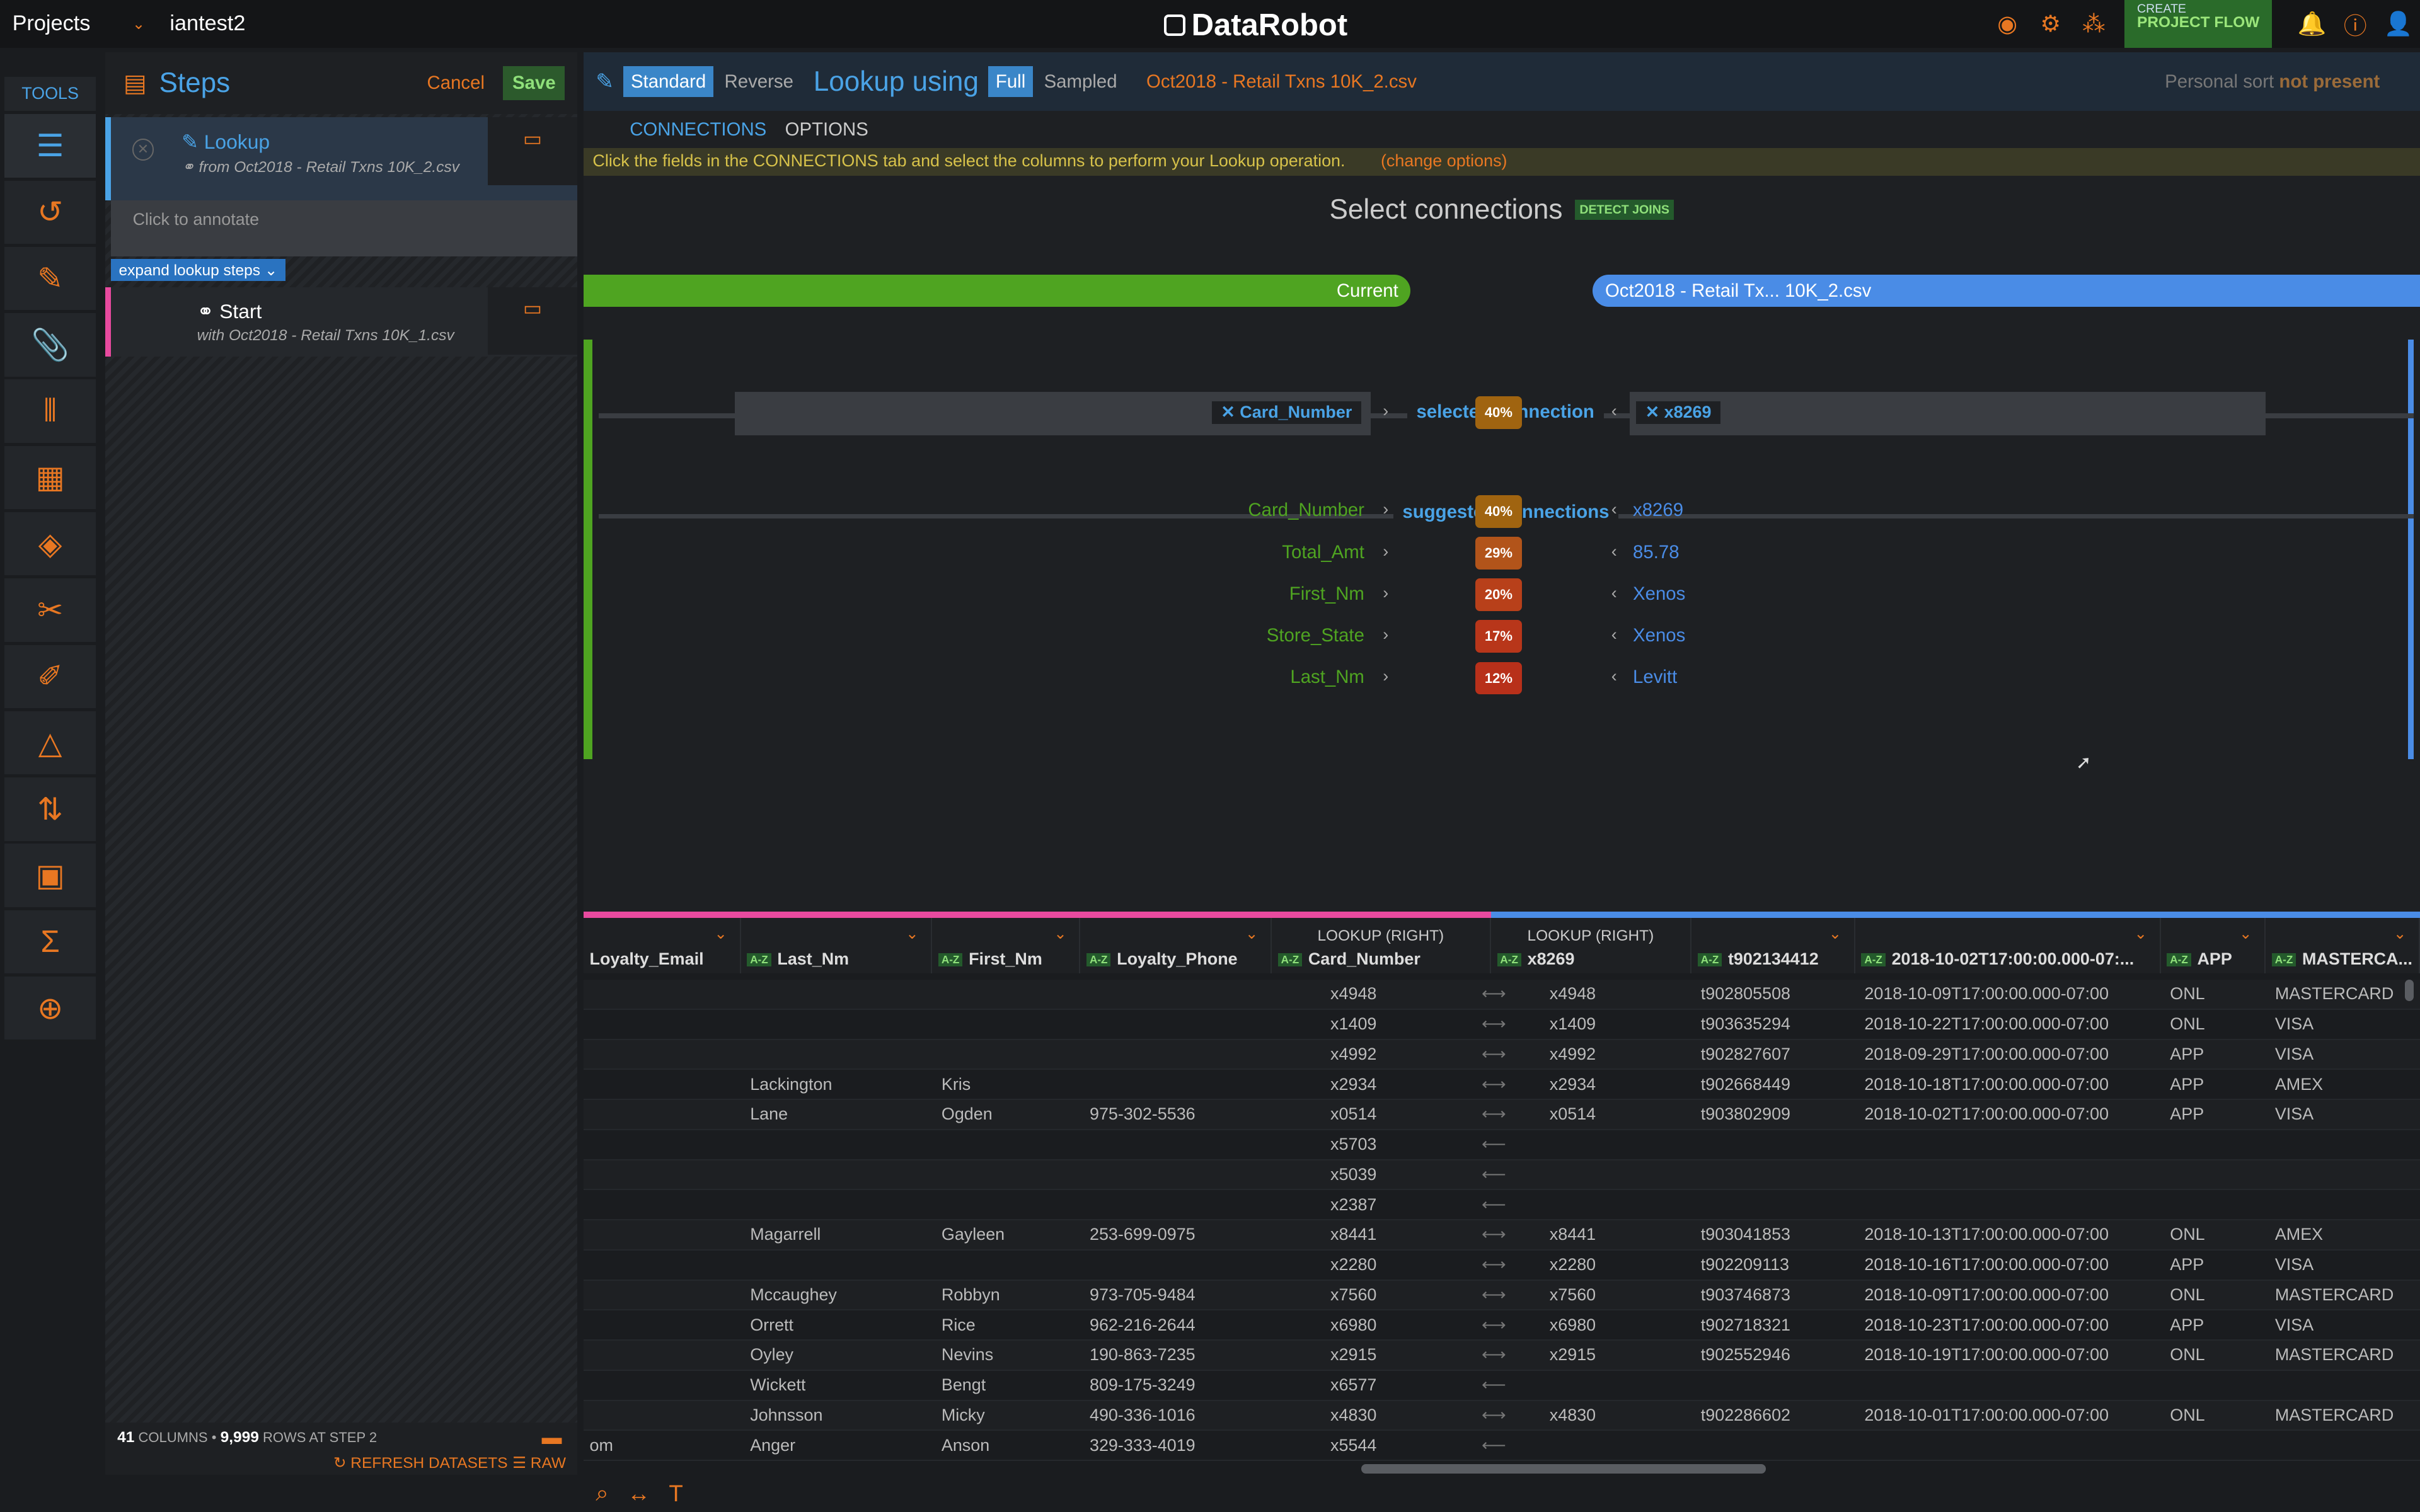 This screenshot has height=1512, width=2420. Describe the element at coordinates (1052, 413) in the screenshot. I see `left-connection-input: ✕ Card_Number` at that location.